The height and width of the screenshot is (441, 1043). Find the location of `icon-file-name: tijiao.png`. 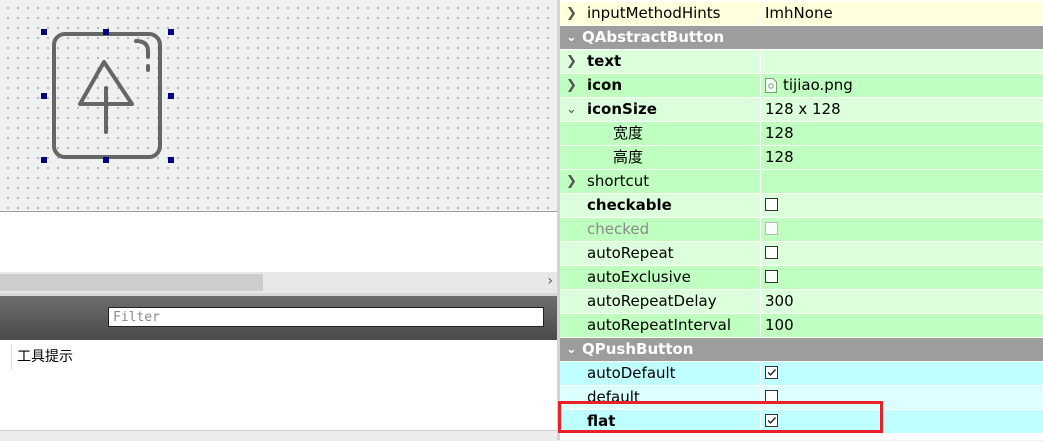

icon-file-name: tijiao.png is located at coordinates (818, 85).